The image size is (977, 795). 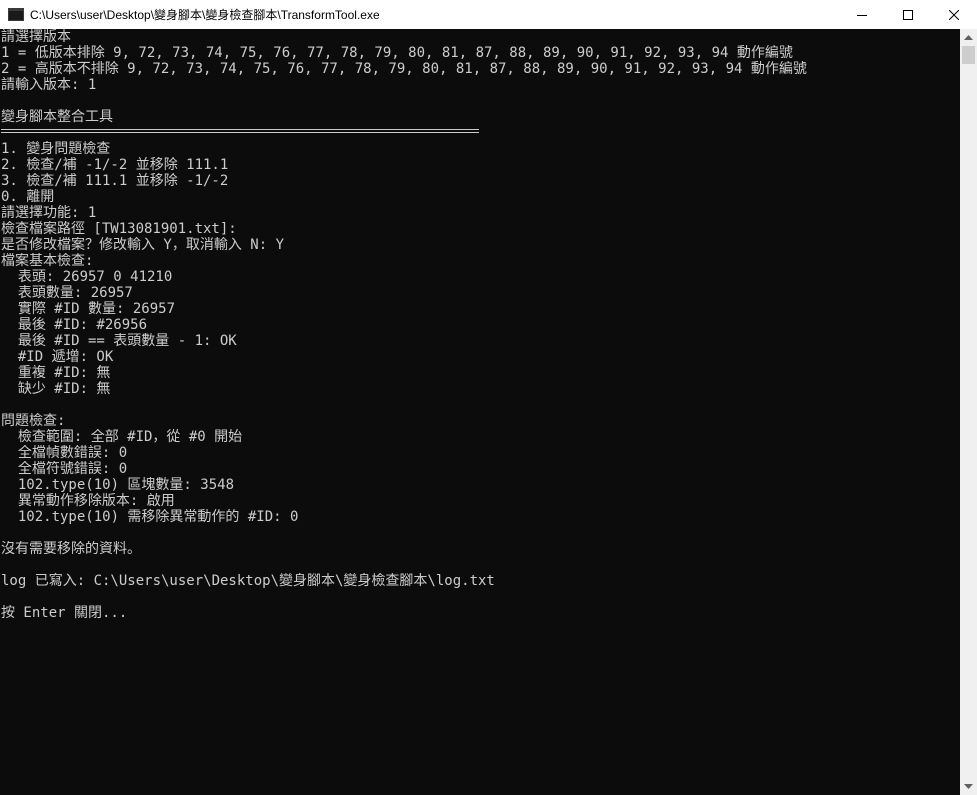 I want to click on double-rule-divider, so click(x=480, y=133).